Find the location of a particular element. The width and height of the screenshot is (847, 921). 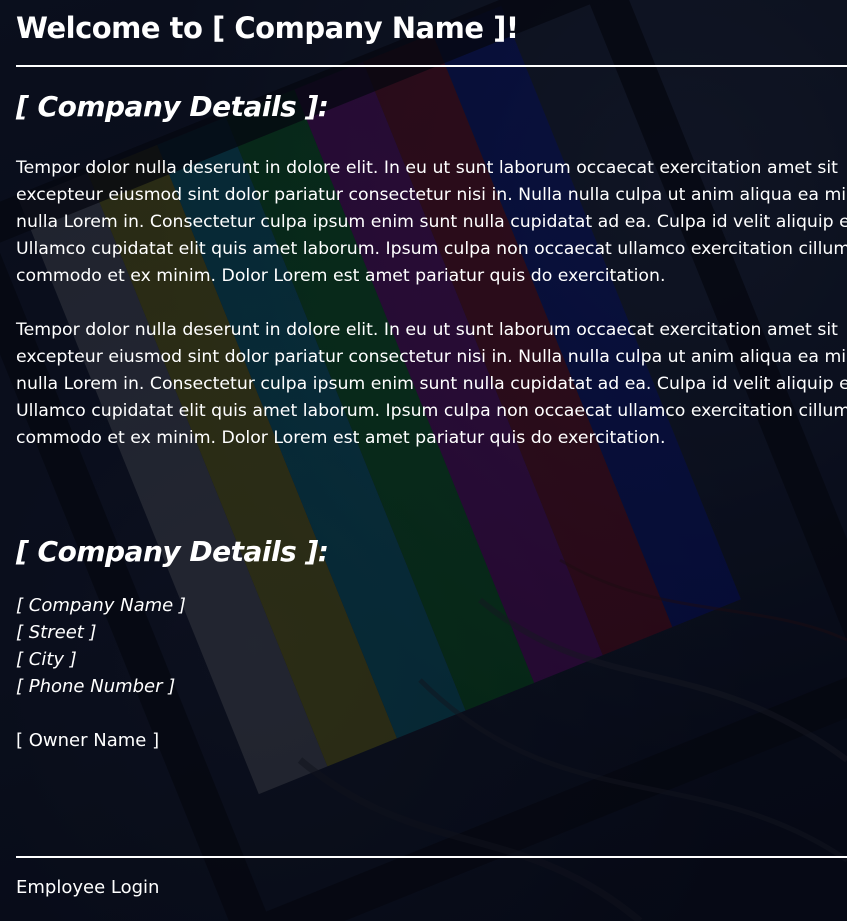

page-title: Welcome to [ Company Name ]! is located at coordinates (267, 28).